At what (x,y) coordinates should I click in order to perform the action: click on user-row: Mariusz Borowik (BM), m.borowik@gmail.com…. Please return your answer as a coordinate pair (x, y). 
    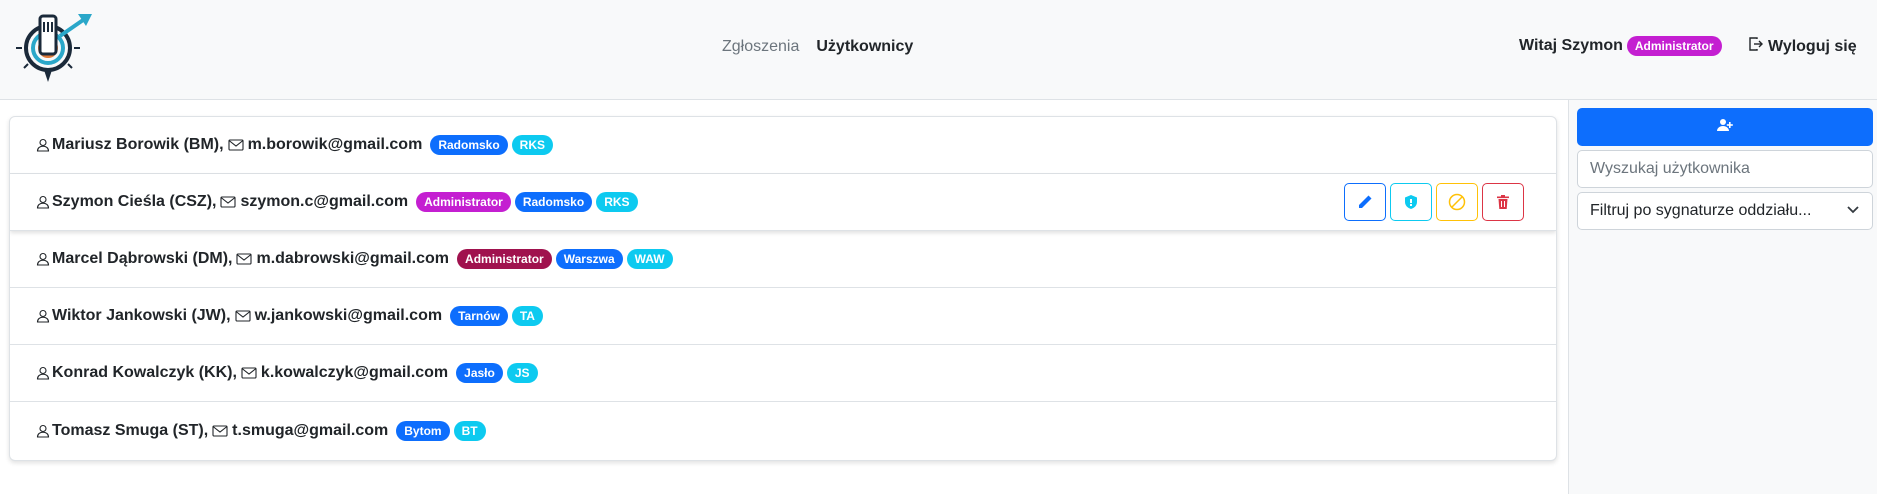
    Looking at the image, I should click on (783, 145).